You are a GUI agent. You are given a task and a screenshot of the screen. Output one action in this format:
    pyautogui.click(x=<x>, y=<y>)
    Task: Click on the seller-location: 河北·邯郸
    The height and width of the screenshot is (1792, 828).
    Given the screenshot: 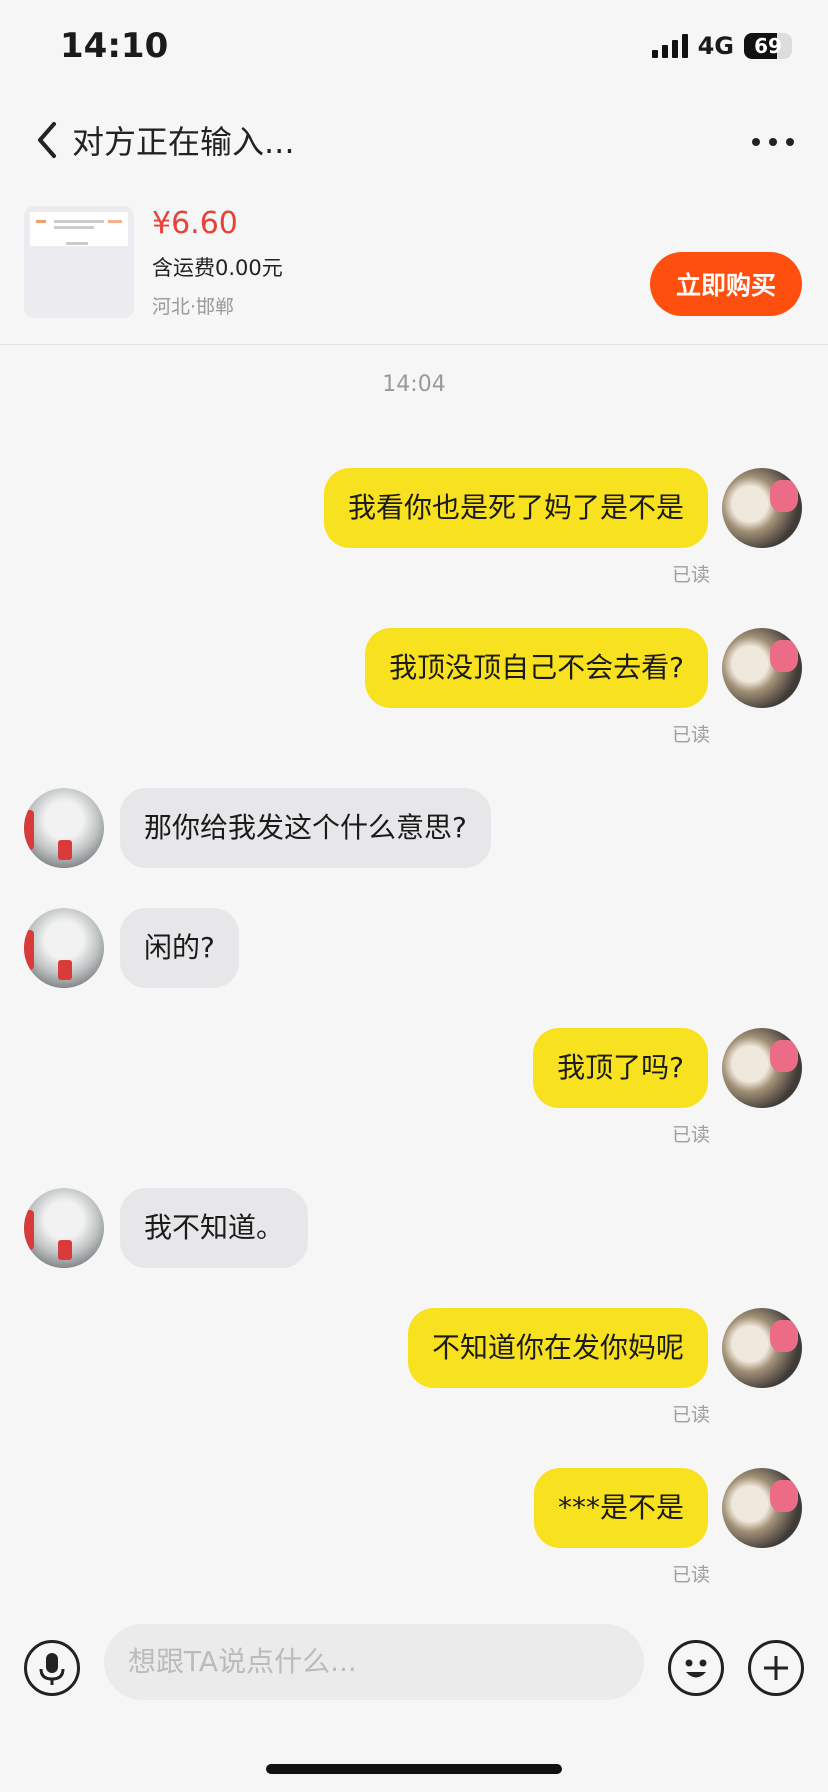 What is the action you would take?
    pyautogui.click(x=193, y=307)
    